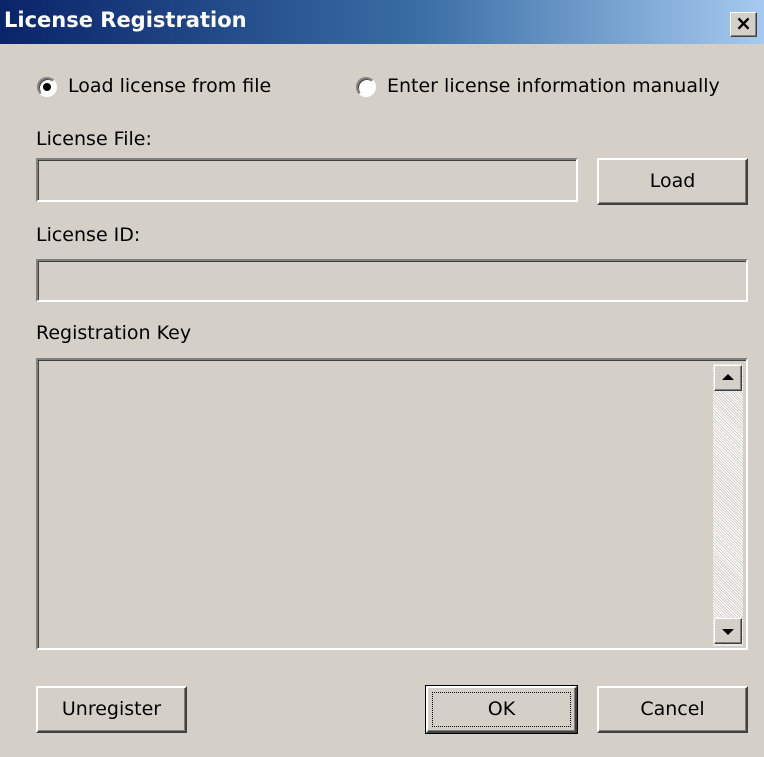 Image resolution: width=764 pixels, height=757 pixels. I want to click on license-id-label: License ID:, so click(88, 235).